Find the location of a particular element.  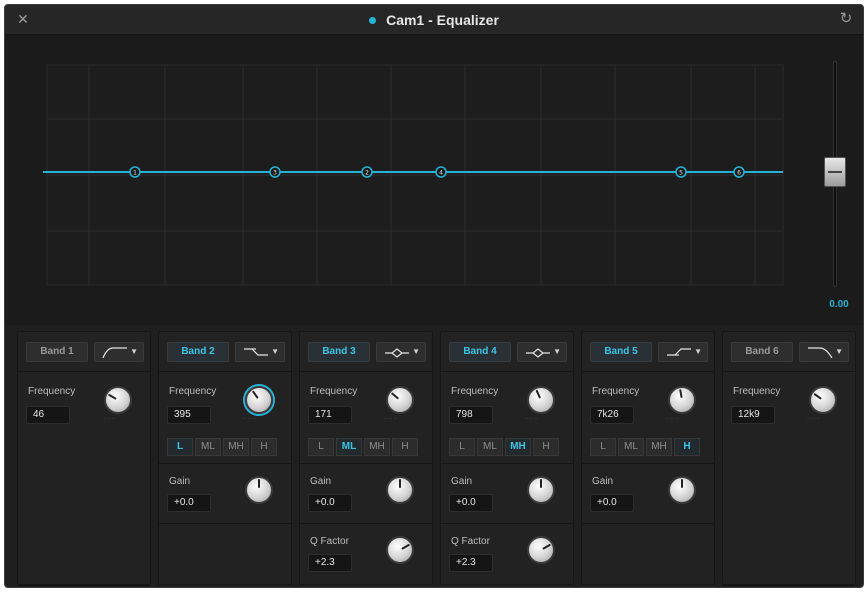

band-marker-4: 4 is located at coordinates (441, 172).